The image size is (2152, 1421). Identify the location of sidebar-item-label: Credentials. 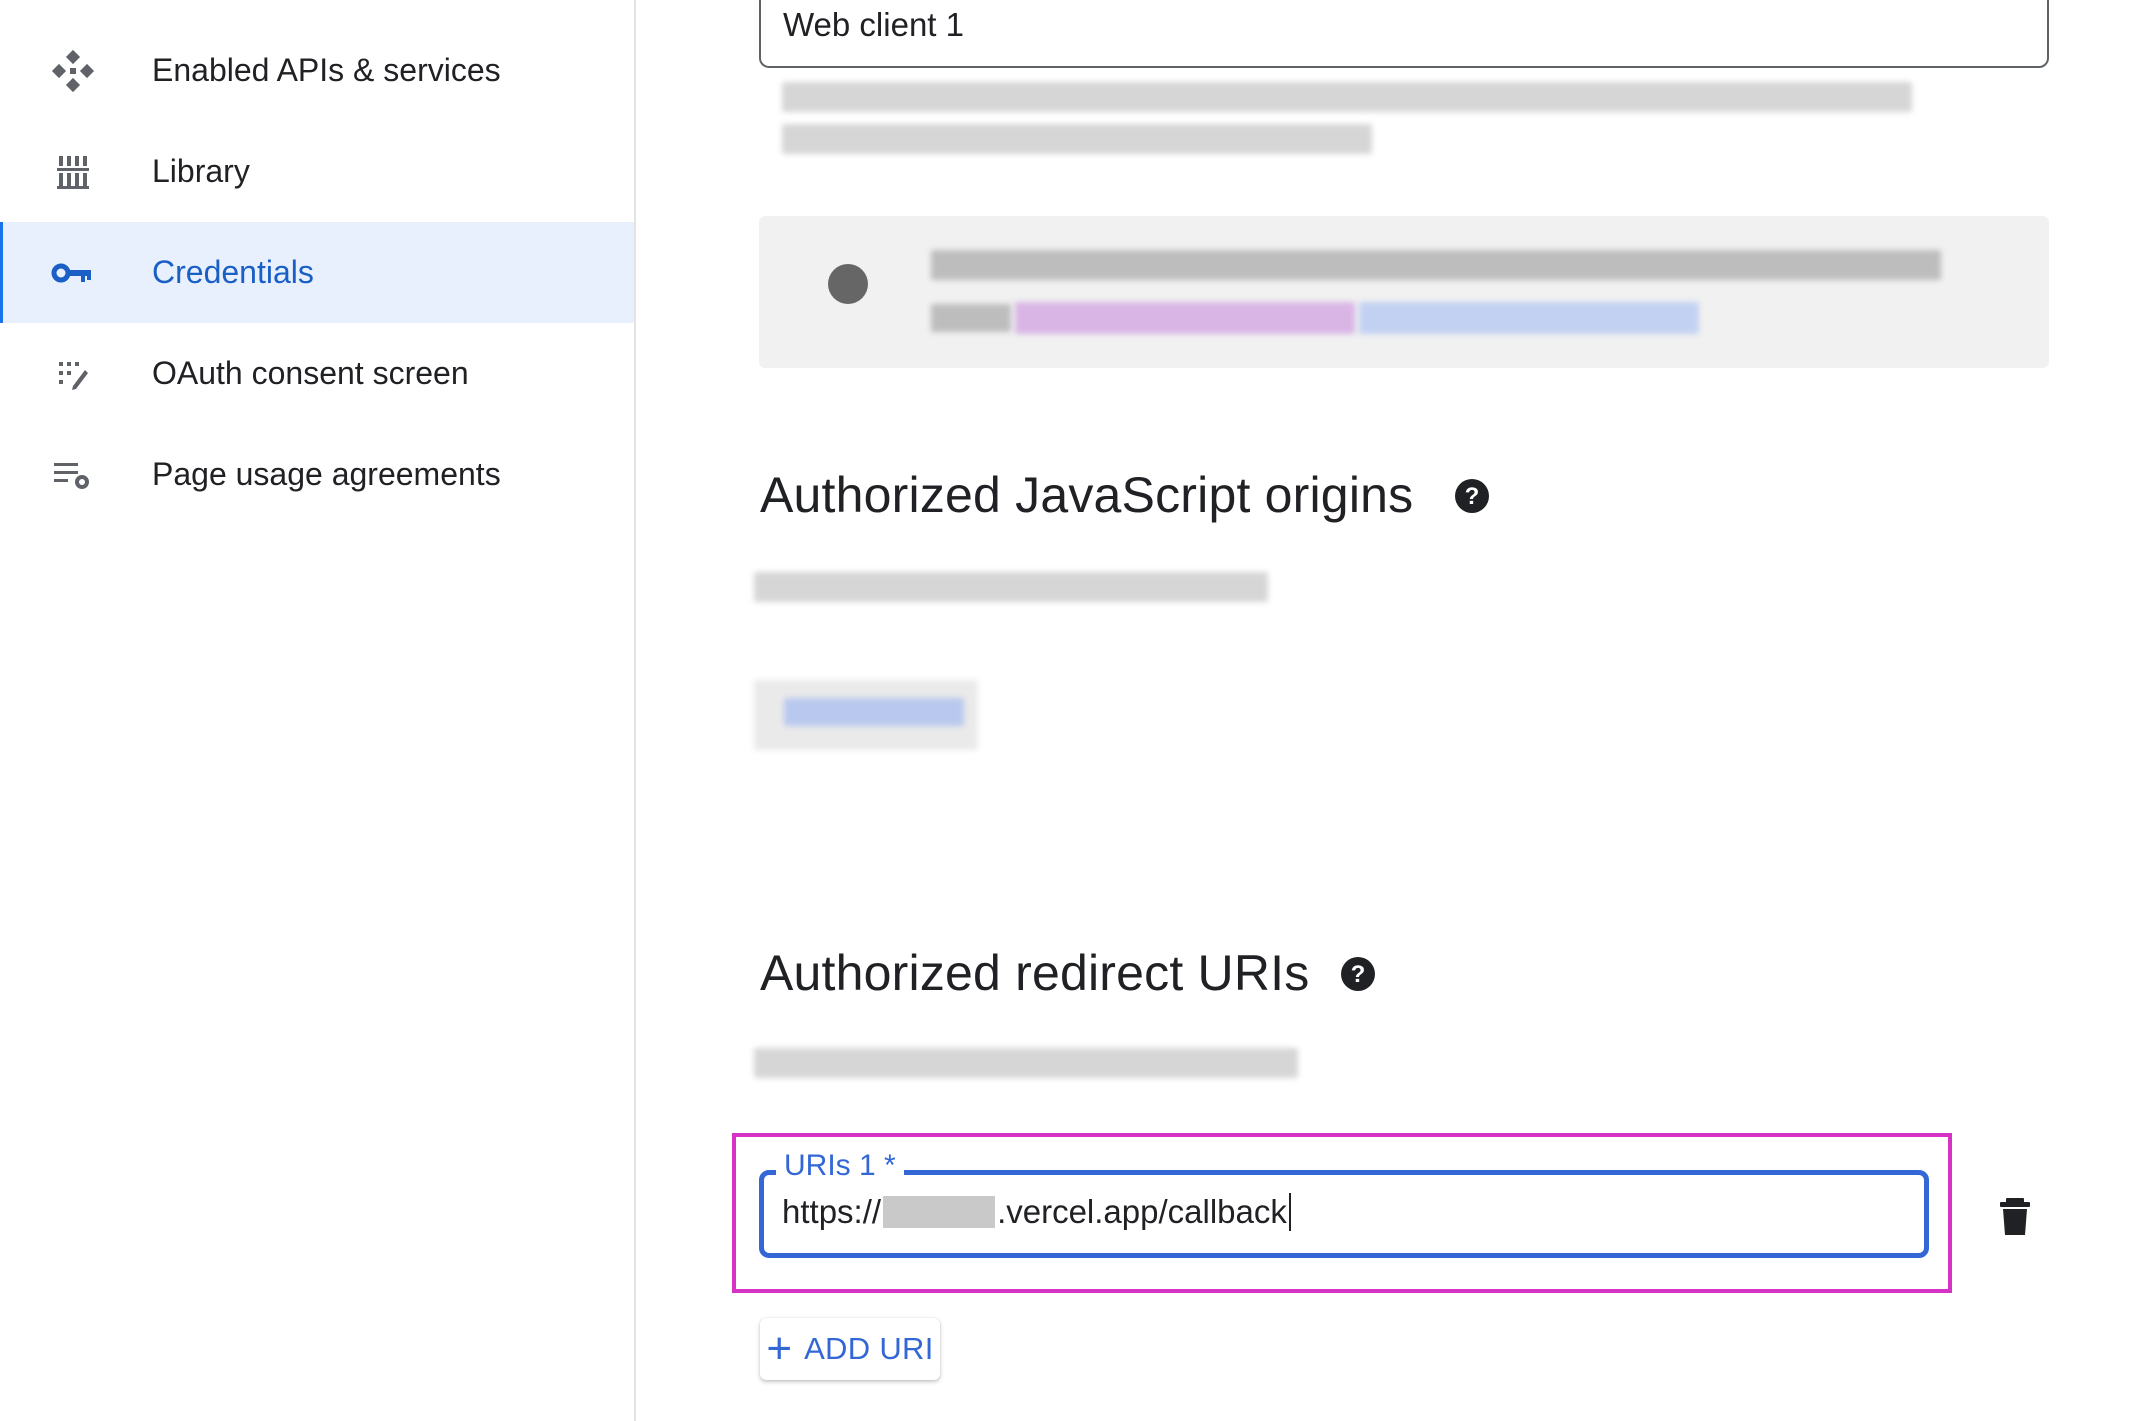
(233, 272).